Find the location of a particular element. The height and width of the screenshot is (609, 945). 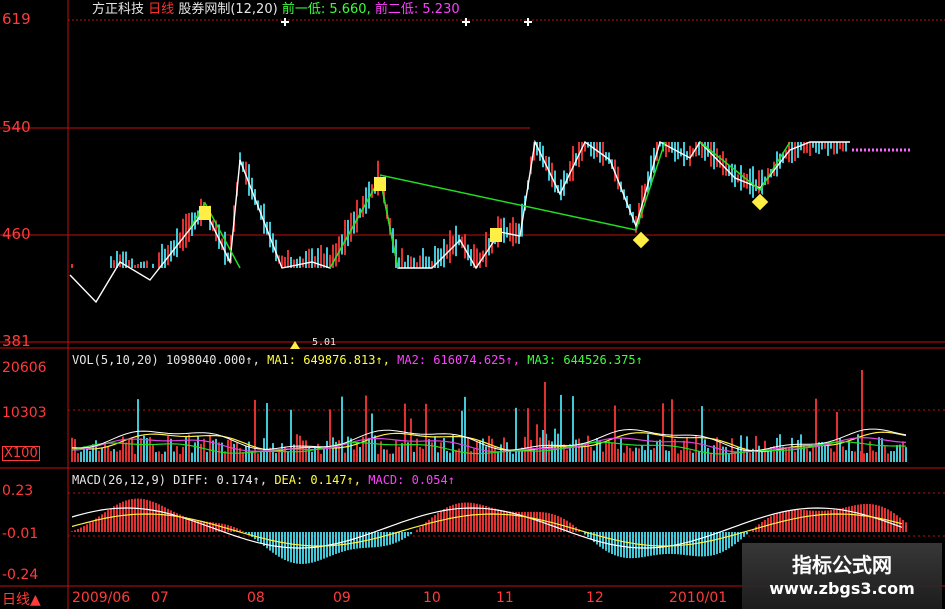

price-axis-label-540: 540 is located at coordinates (16, 127).